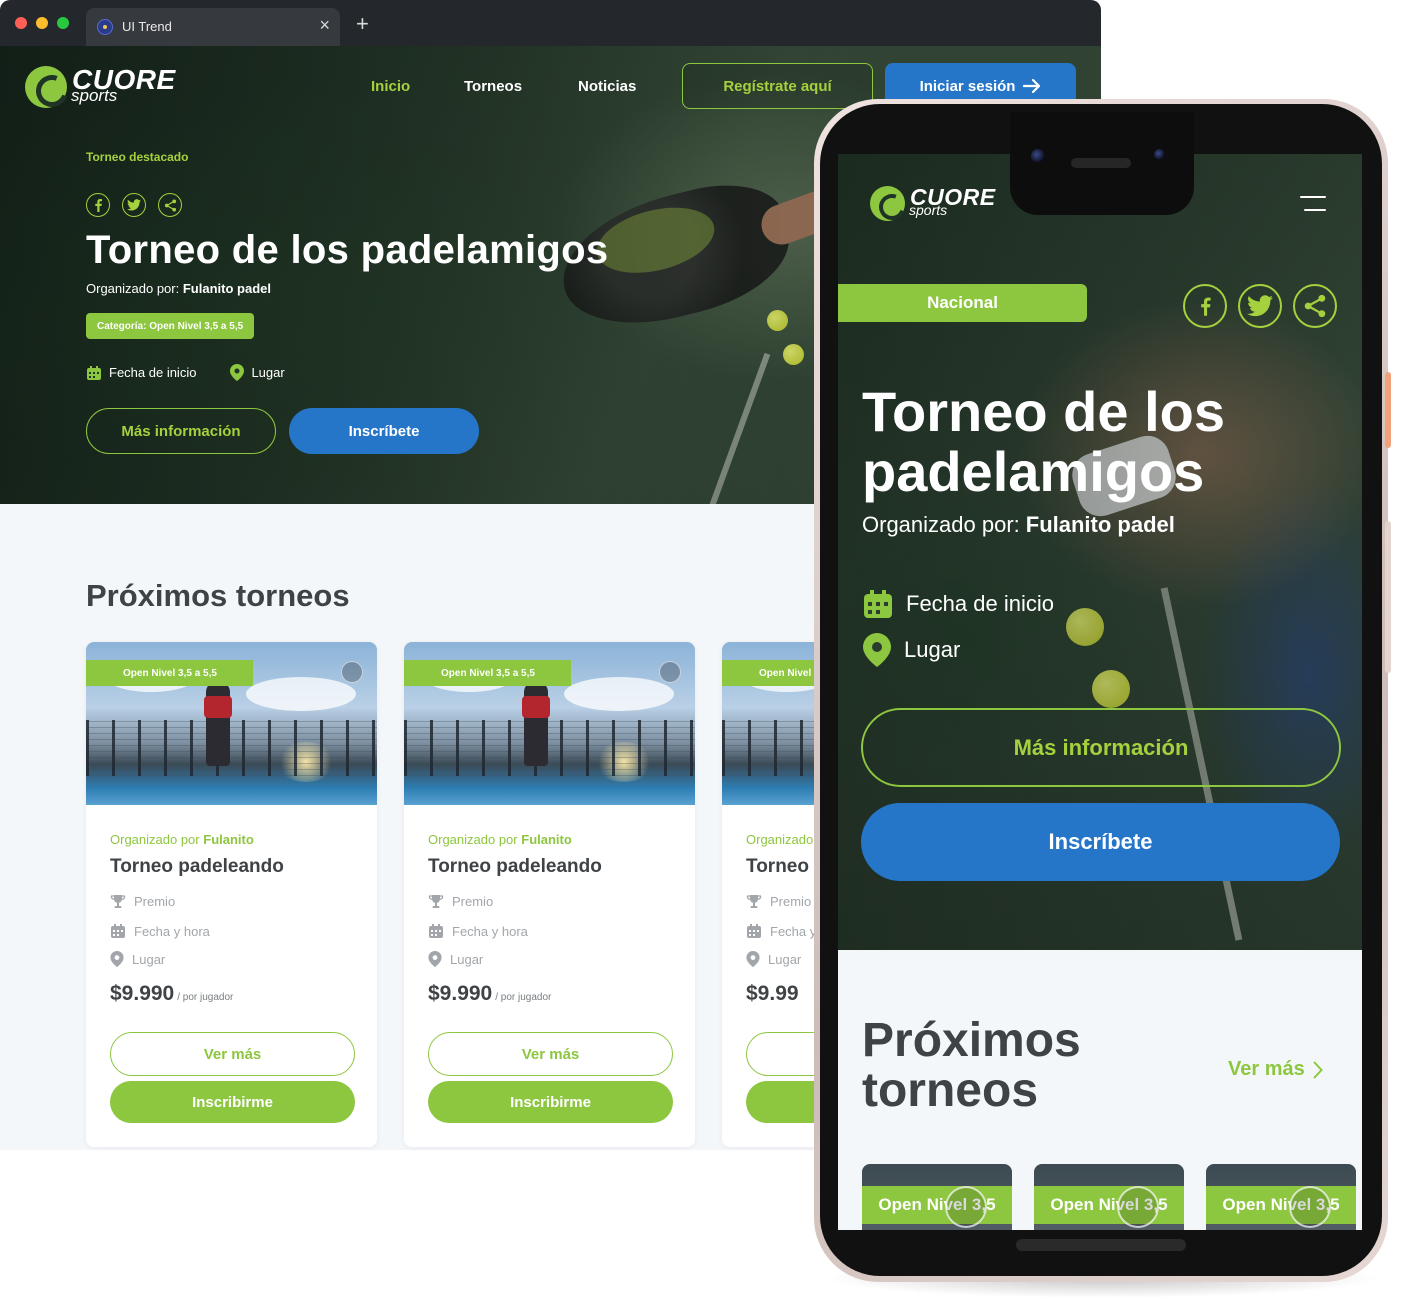  I want to click on mobile-place: Lugar, so click(911, 650).